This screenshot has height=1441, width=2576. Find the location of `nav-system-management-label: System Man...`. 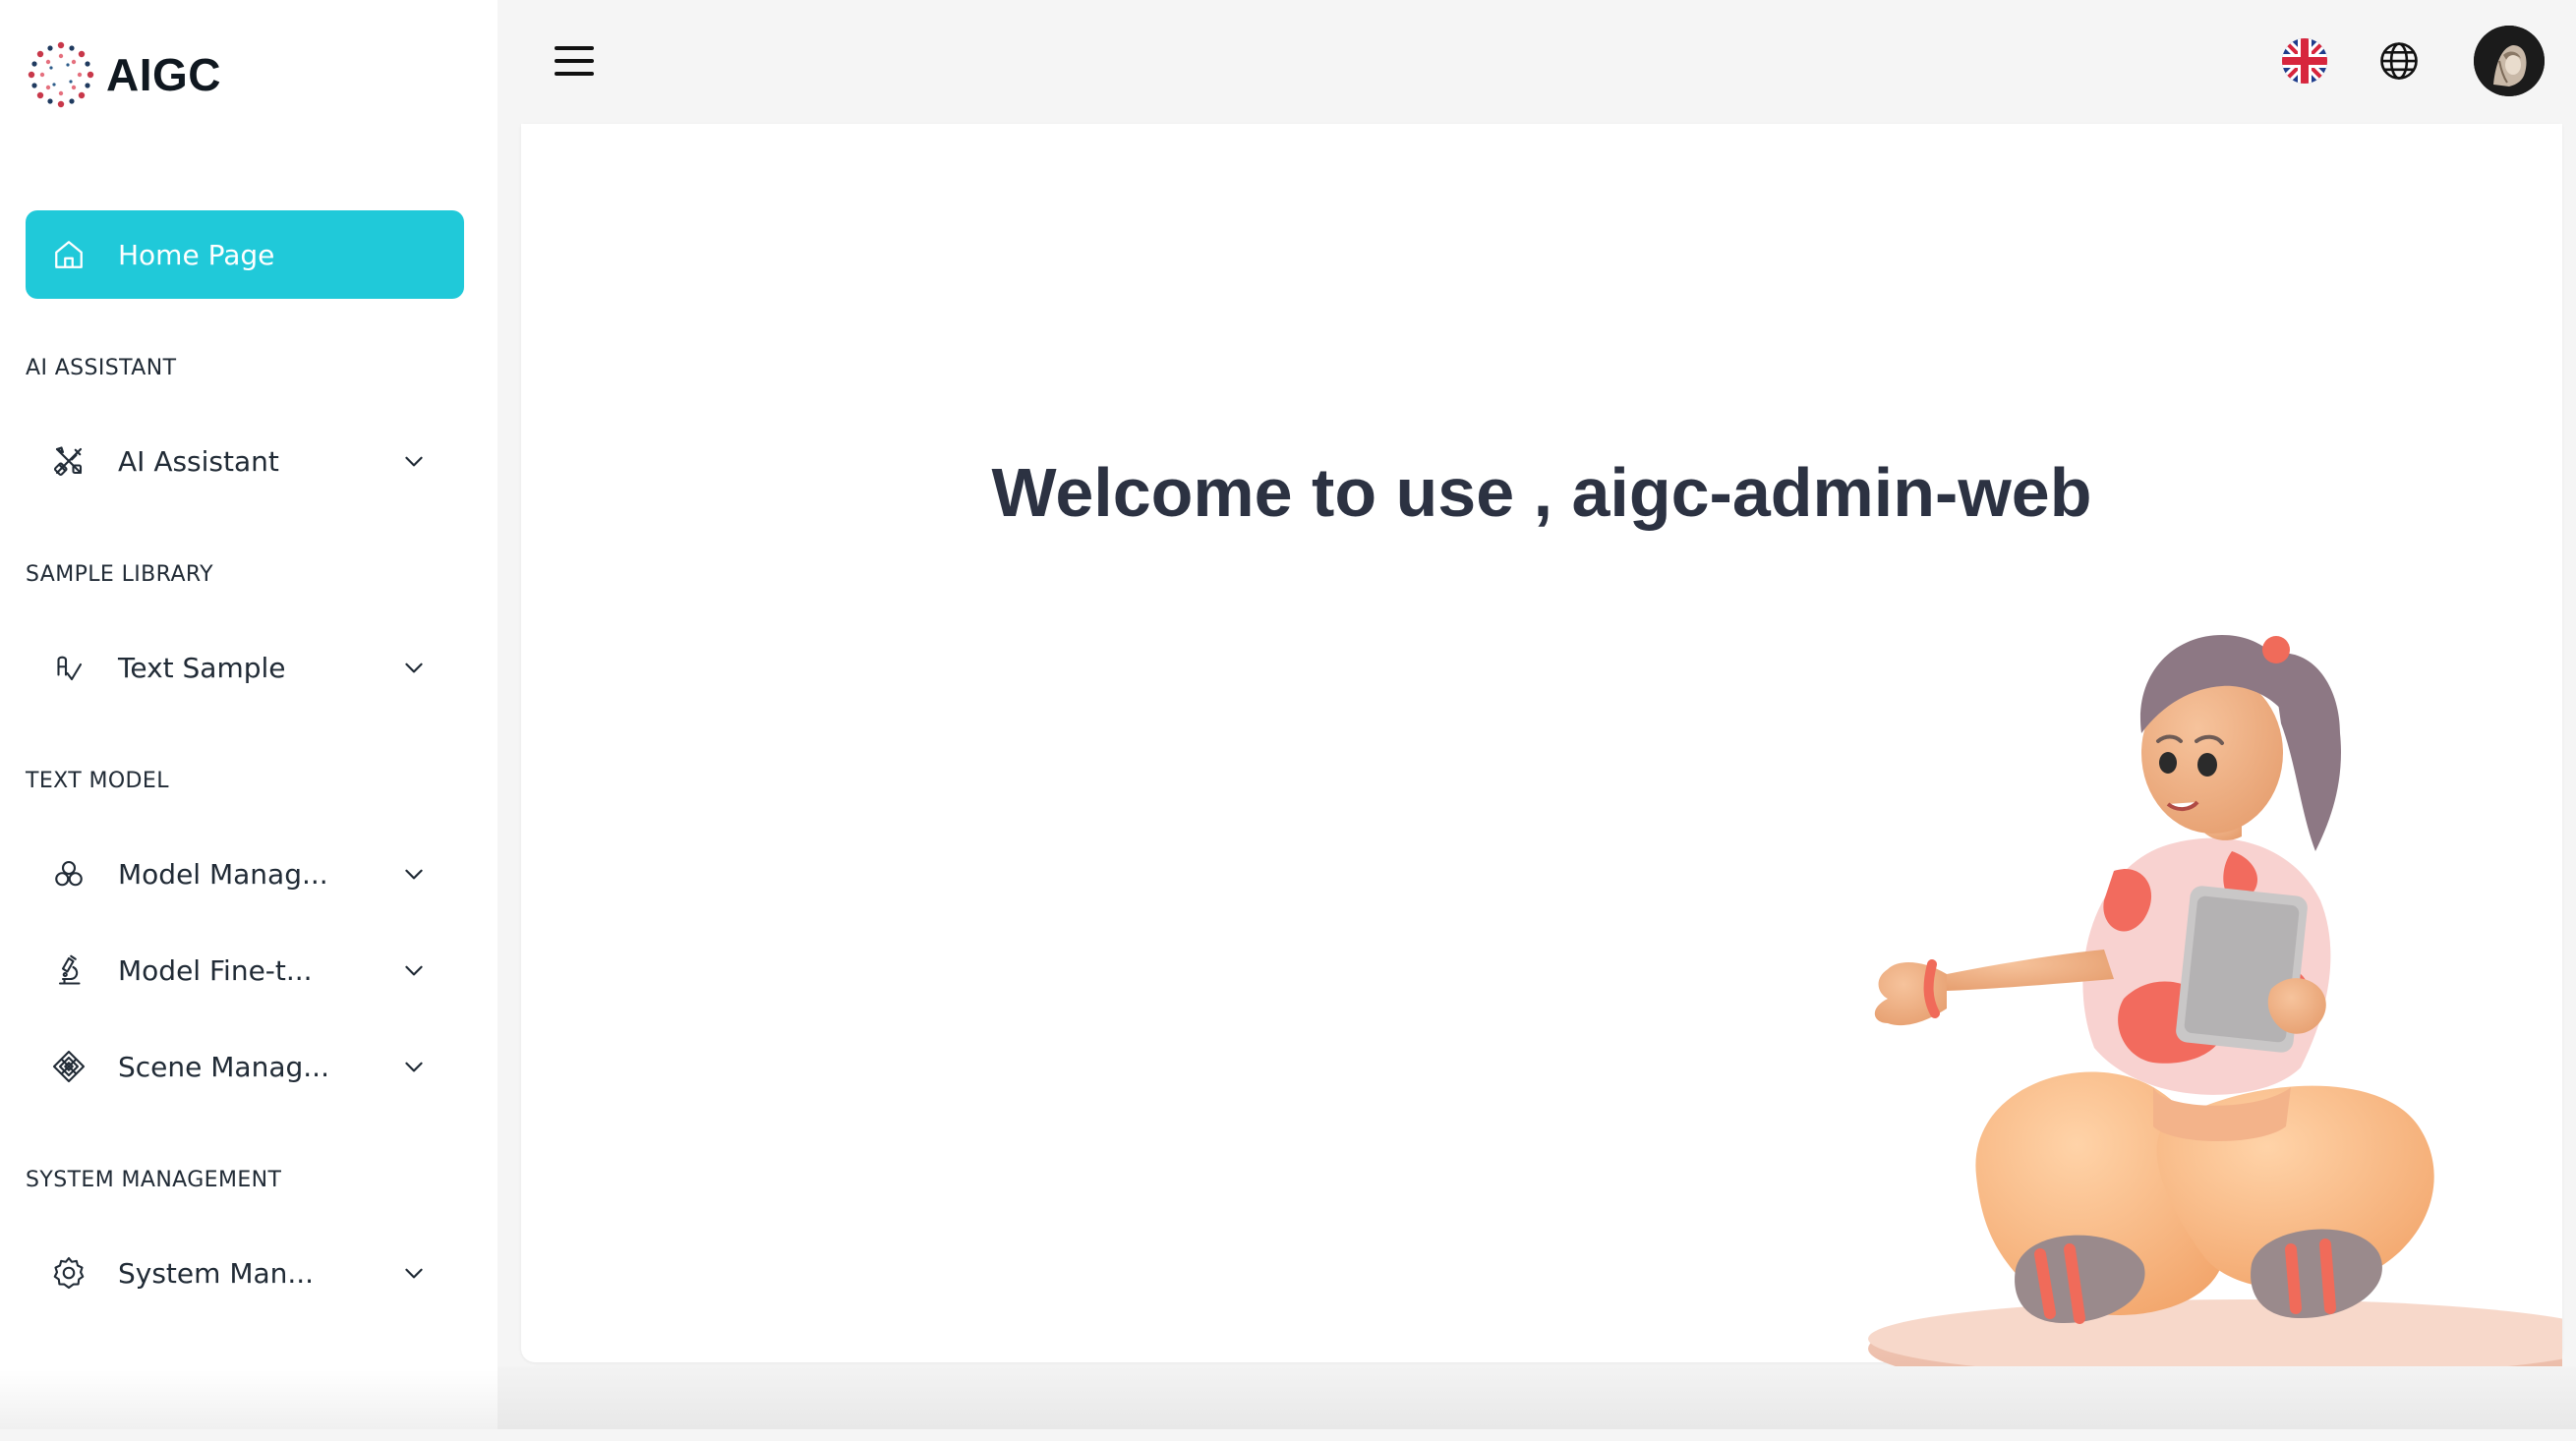

nav-system-management-label: System Man... is located at coordinates (216, 1273).